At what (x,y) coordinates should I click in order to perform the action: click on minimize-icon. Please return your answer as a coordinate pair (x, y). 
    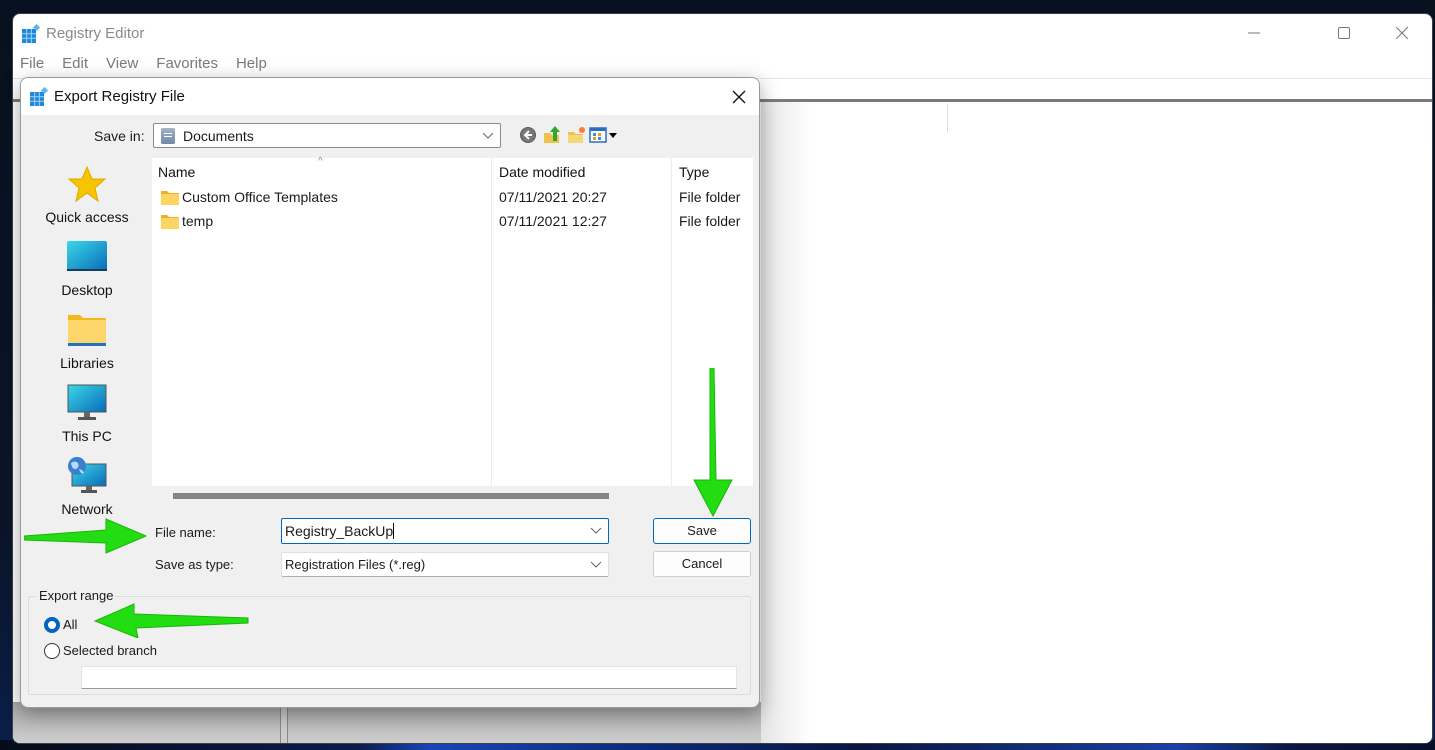
    Looking at the image, I should click on (1254, 33).